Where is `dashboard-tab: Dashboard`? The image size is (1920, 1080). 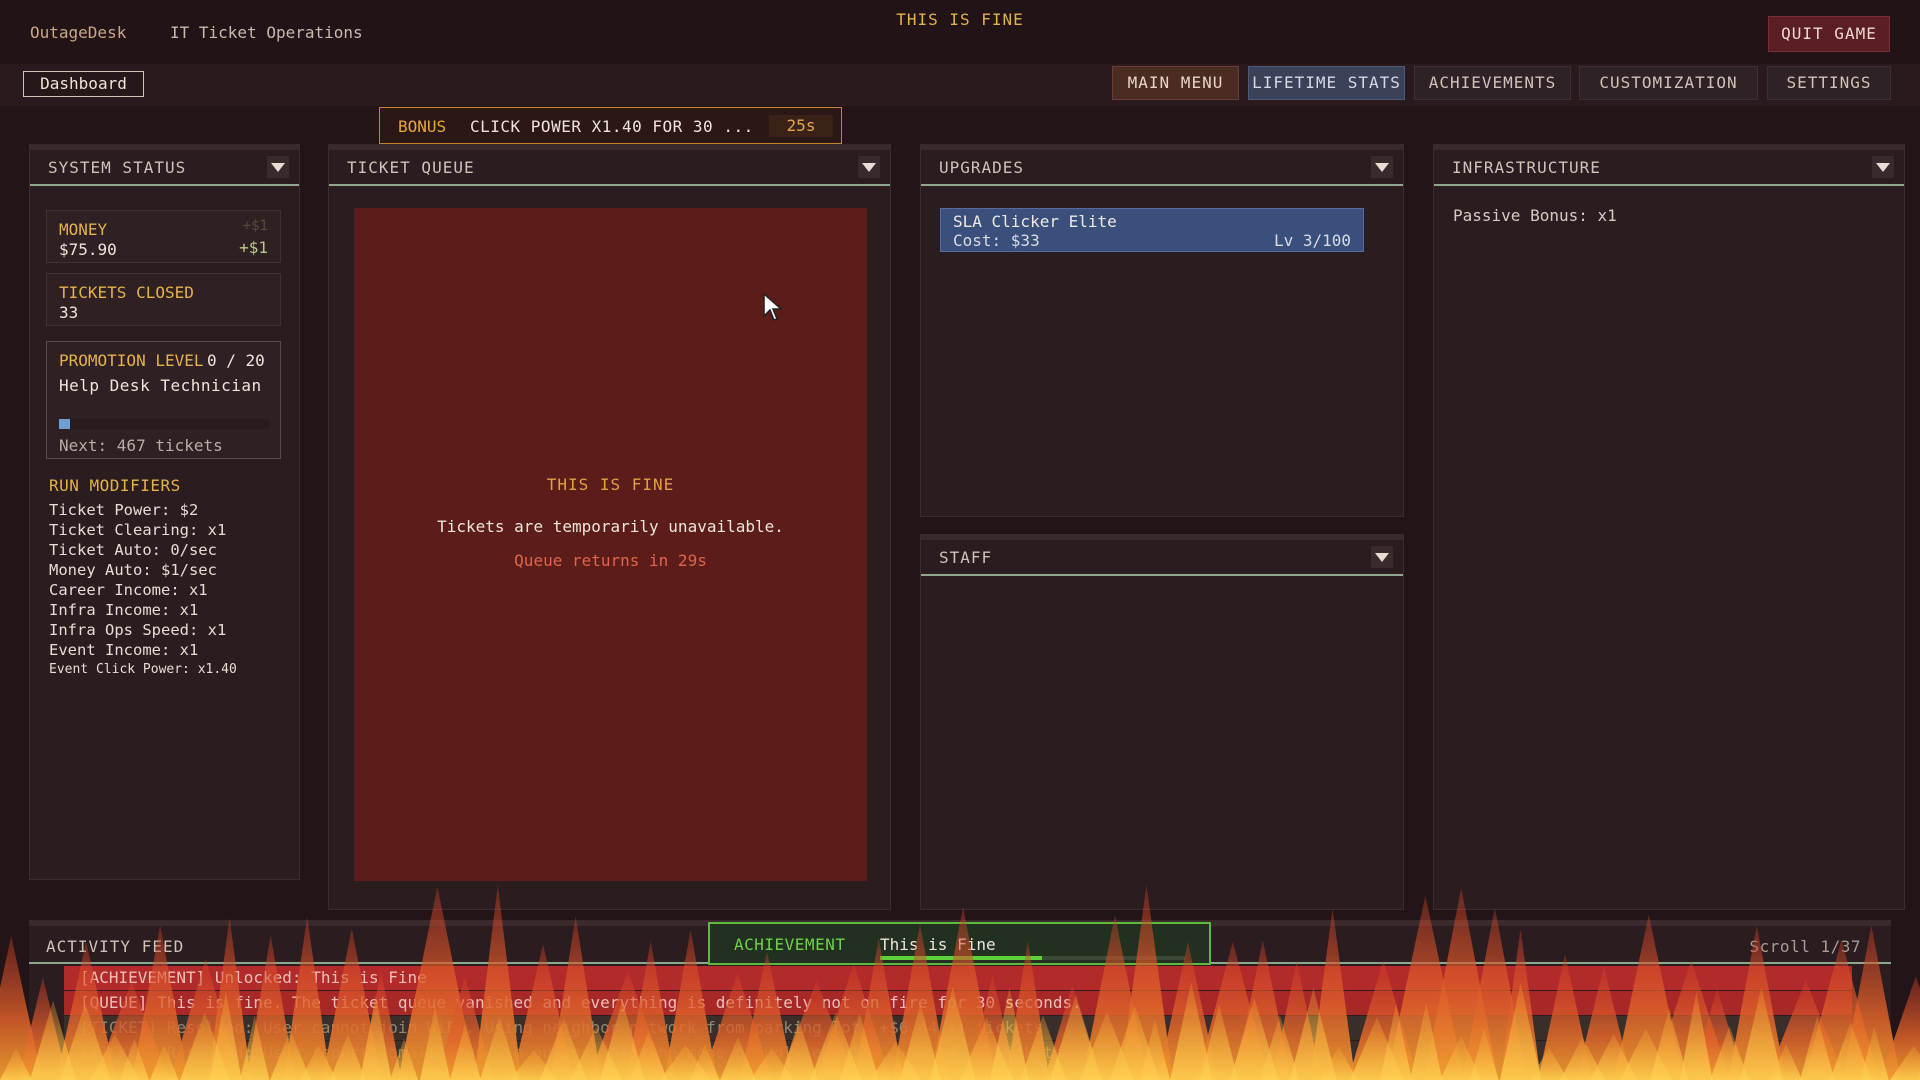 dashboard-tab: Dashboard is located at coordinates (83, 84).